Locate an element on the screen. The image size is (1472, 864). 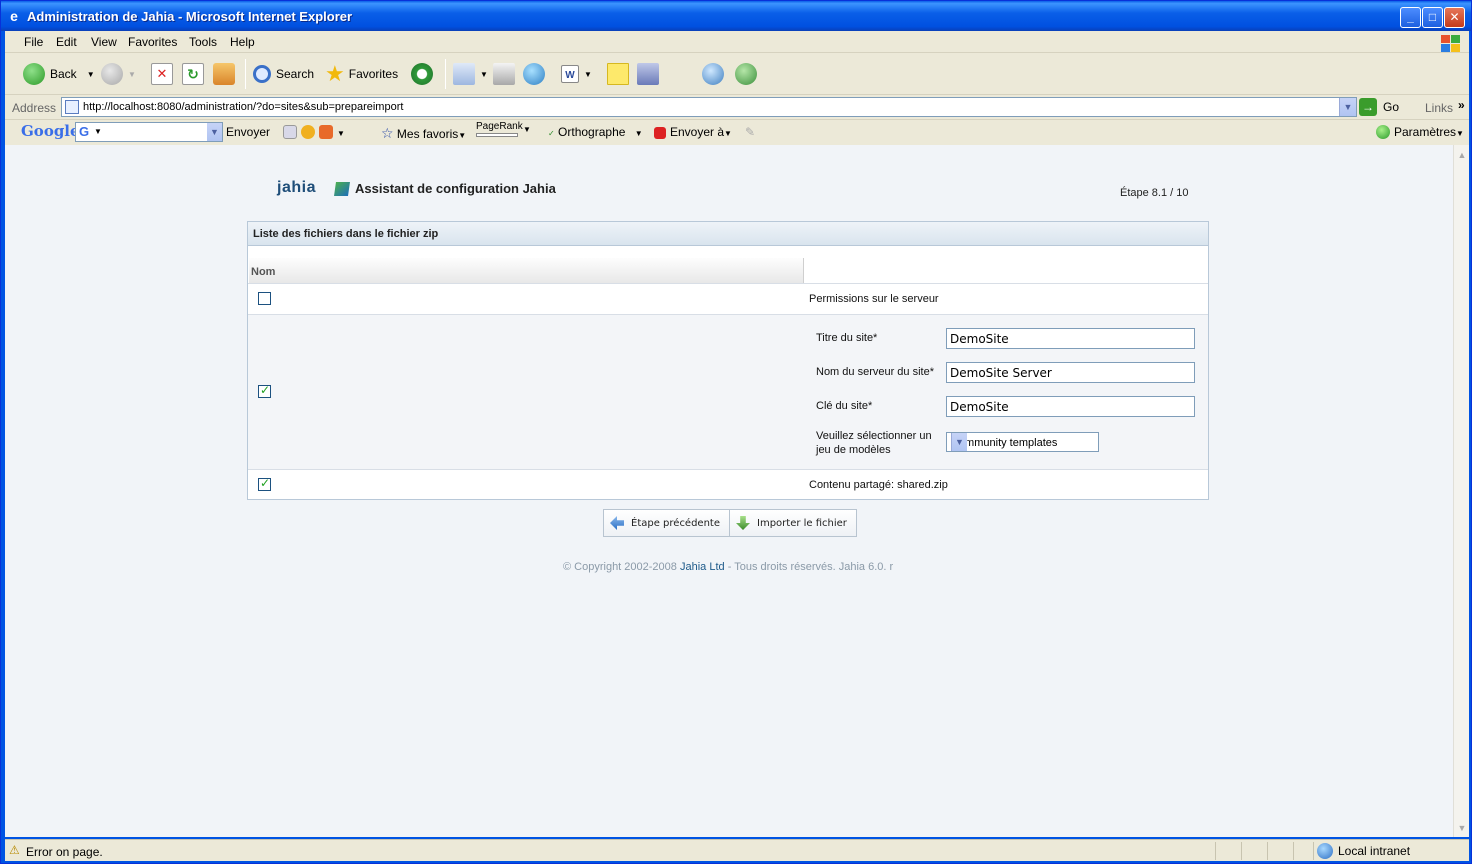
scroll-up-icon: ▲ is located at coordinates (1462, 155).